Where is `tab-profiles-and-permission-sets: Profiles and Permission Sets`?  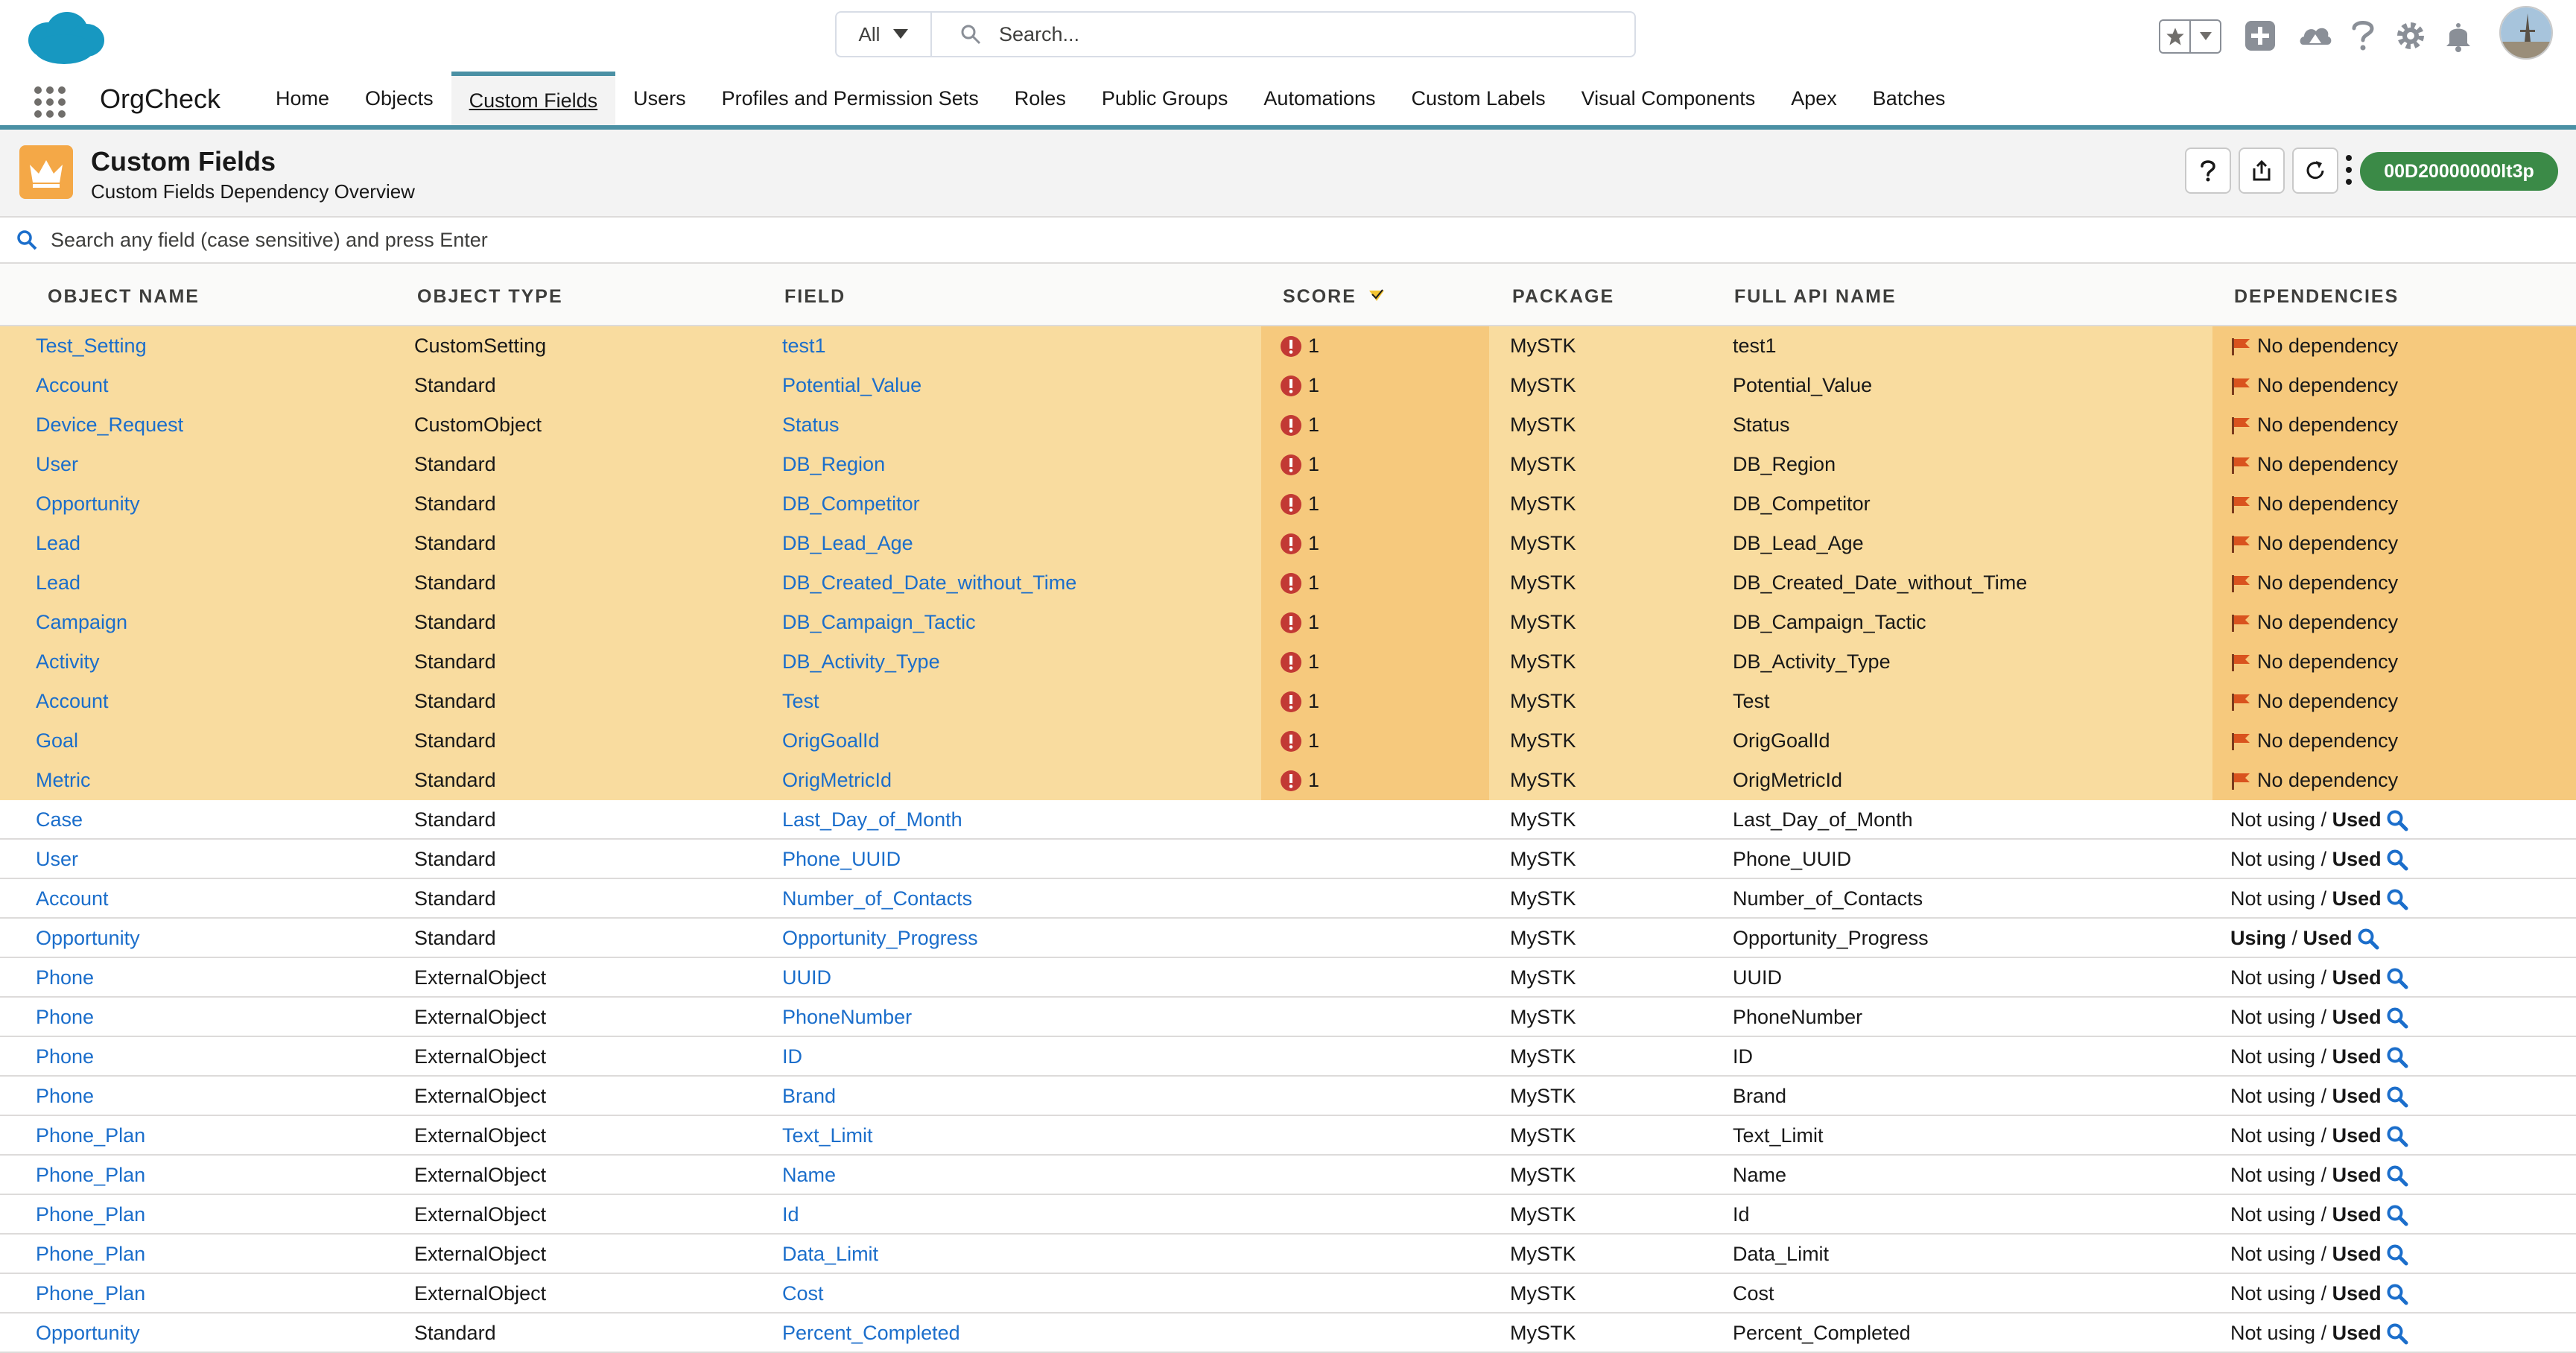 tab-profiles-and-permission-sets: Profiles and Permission Sets is located at coordinates (851, 98).